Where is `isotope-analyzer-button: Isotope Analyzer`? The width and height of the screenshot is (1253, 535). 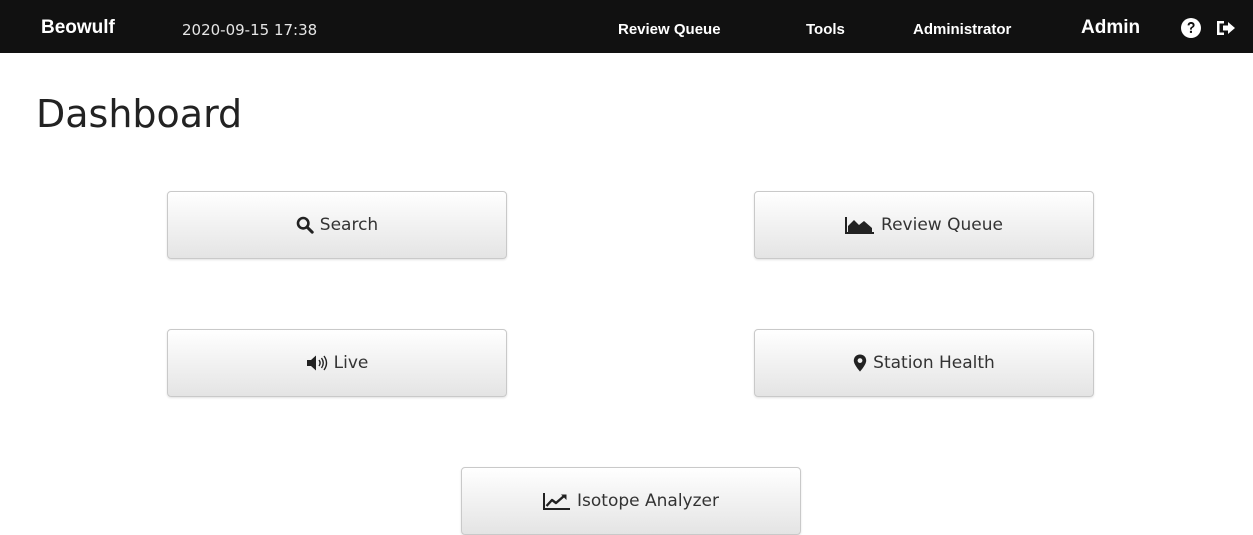
isotope-analyzer-button: Isotope Analyzer is located at coordinates (631, 501).